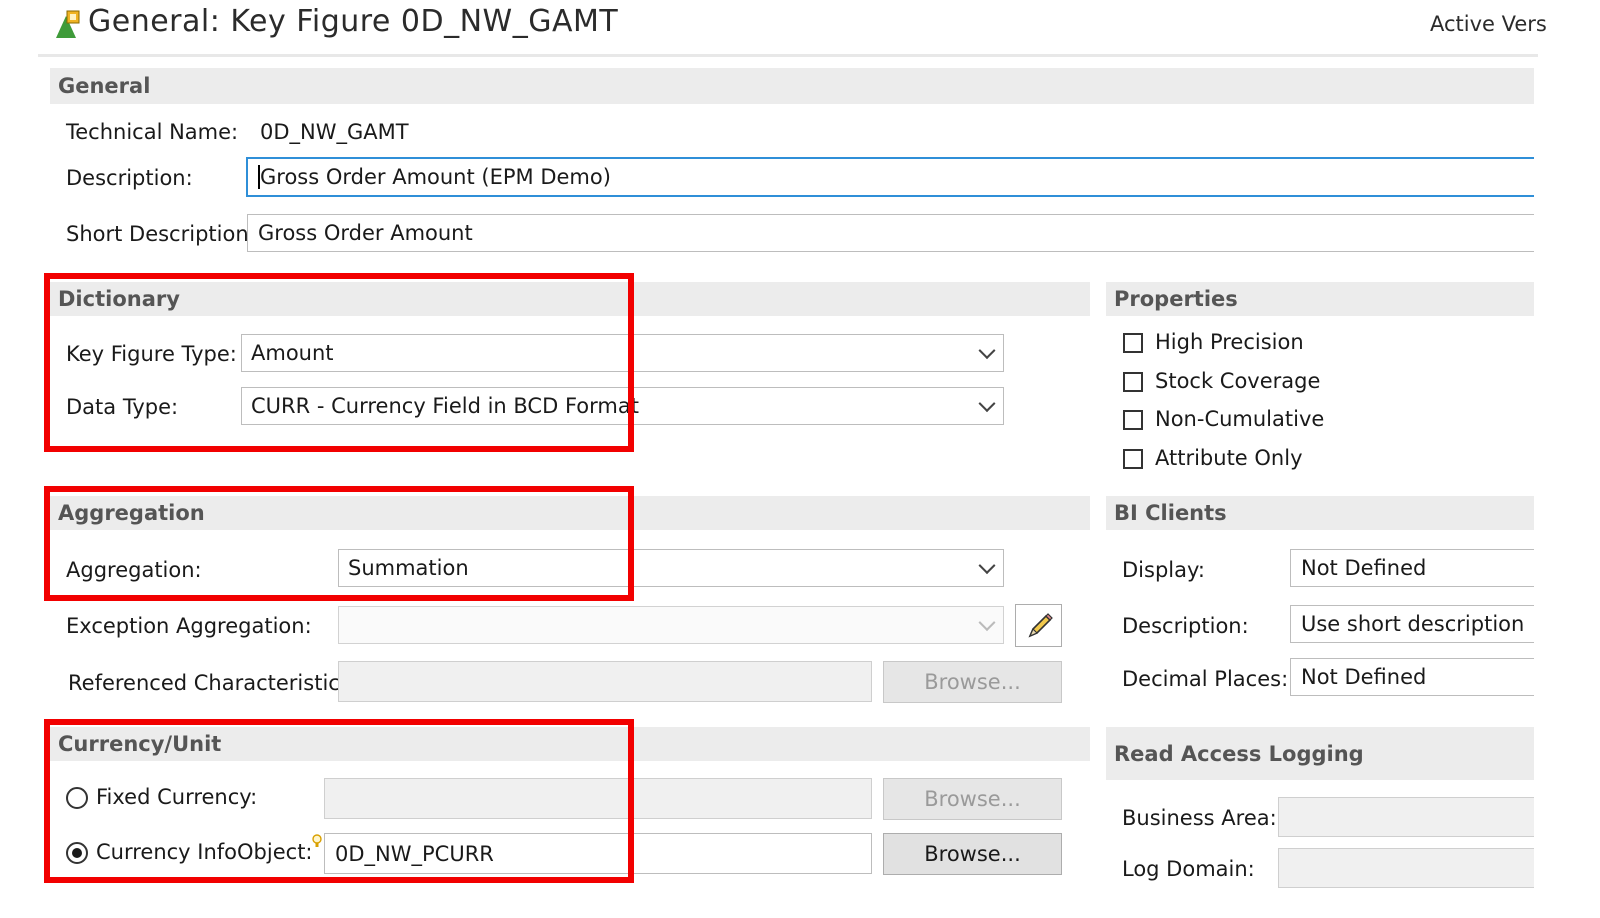  Describe the element at coordinates (1188, 869) in the screenshot. I see `log-domain-label: Log Domain:` at that location.